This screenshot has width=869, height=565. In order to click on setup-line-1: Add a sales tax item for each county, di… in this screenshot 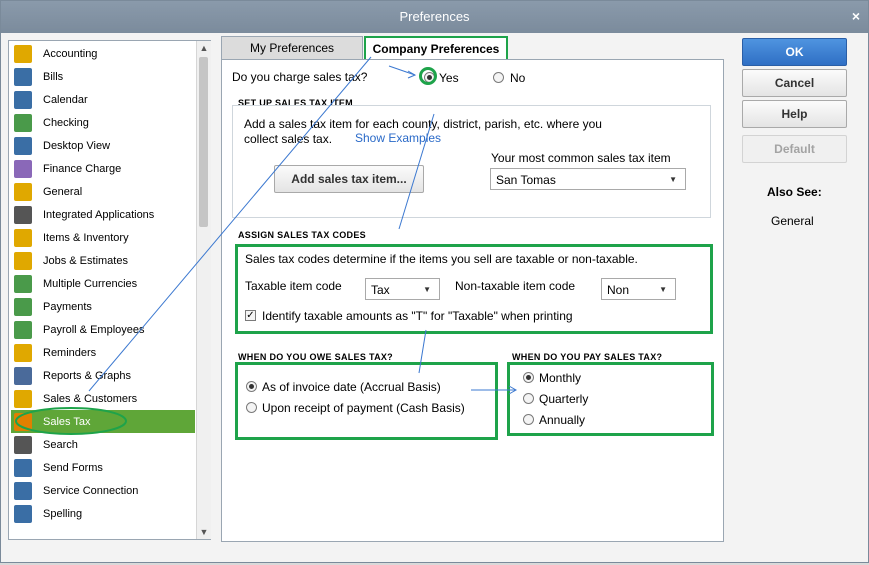, I will do `click(423, 124)`.